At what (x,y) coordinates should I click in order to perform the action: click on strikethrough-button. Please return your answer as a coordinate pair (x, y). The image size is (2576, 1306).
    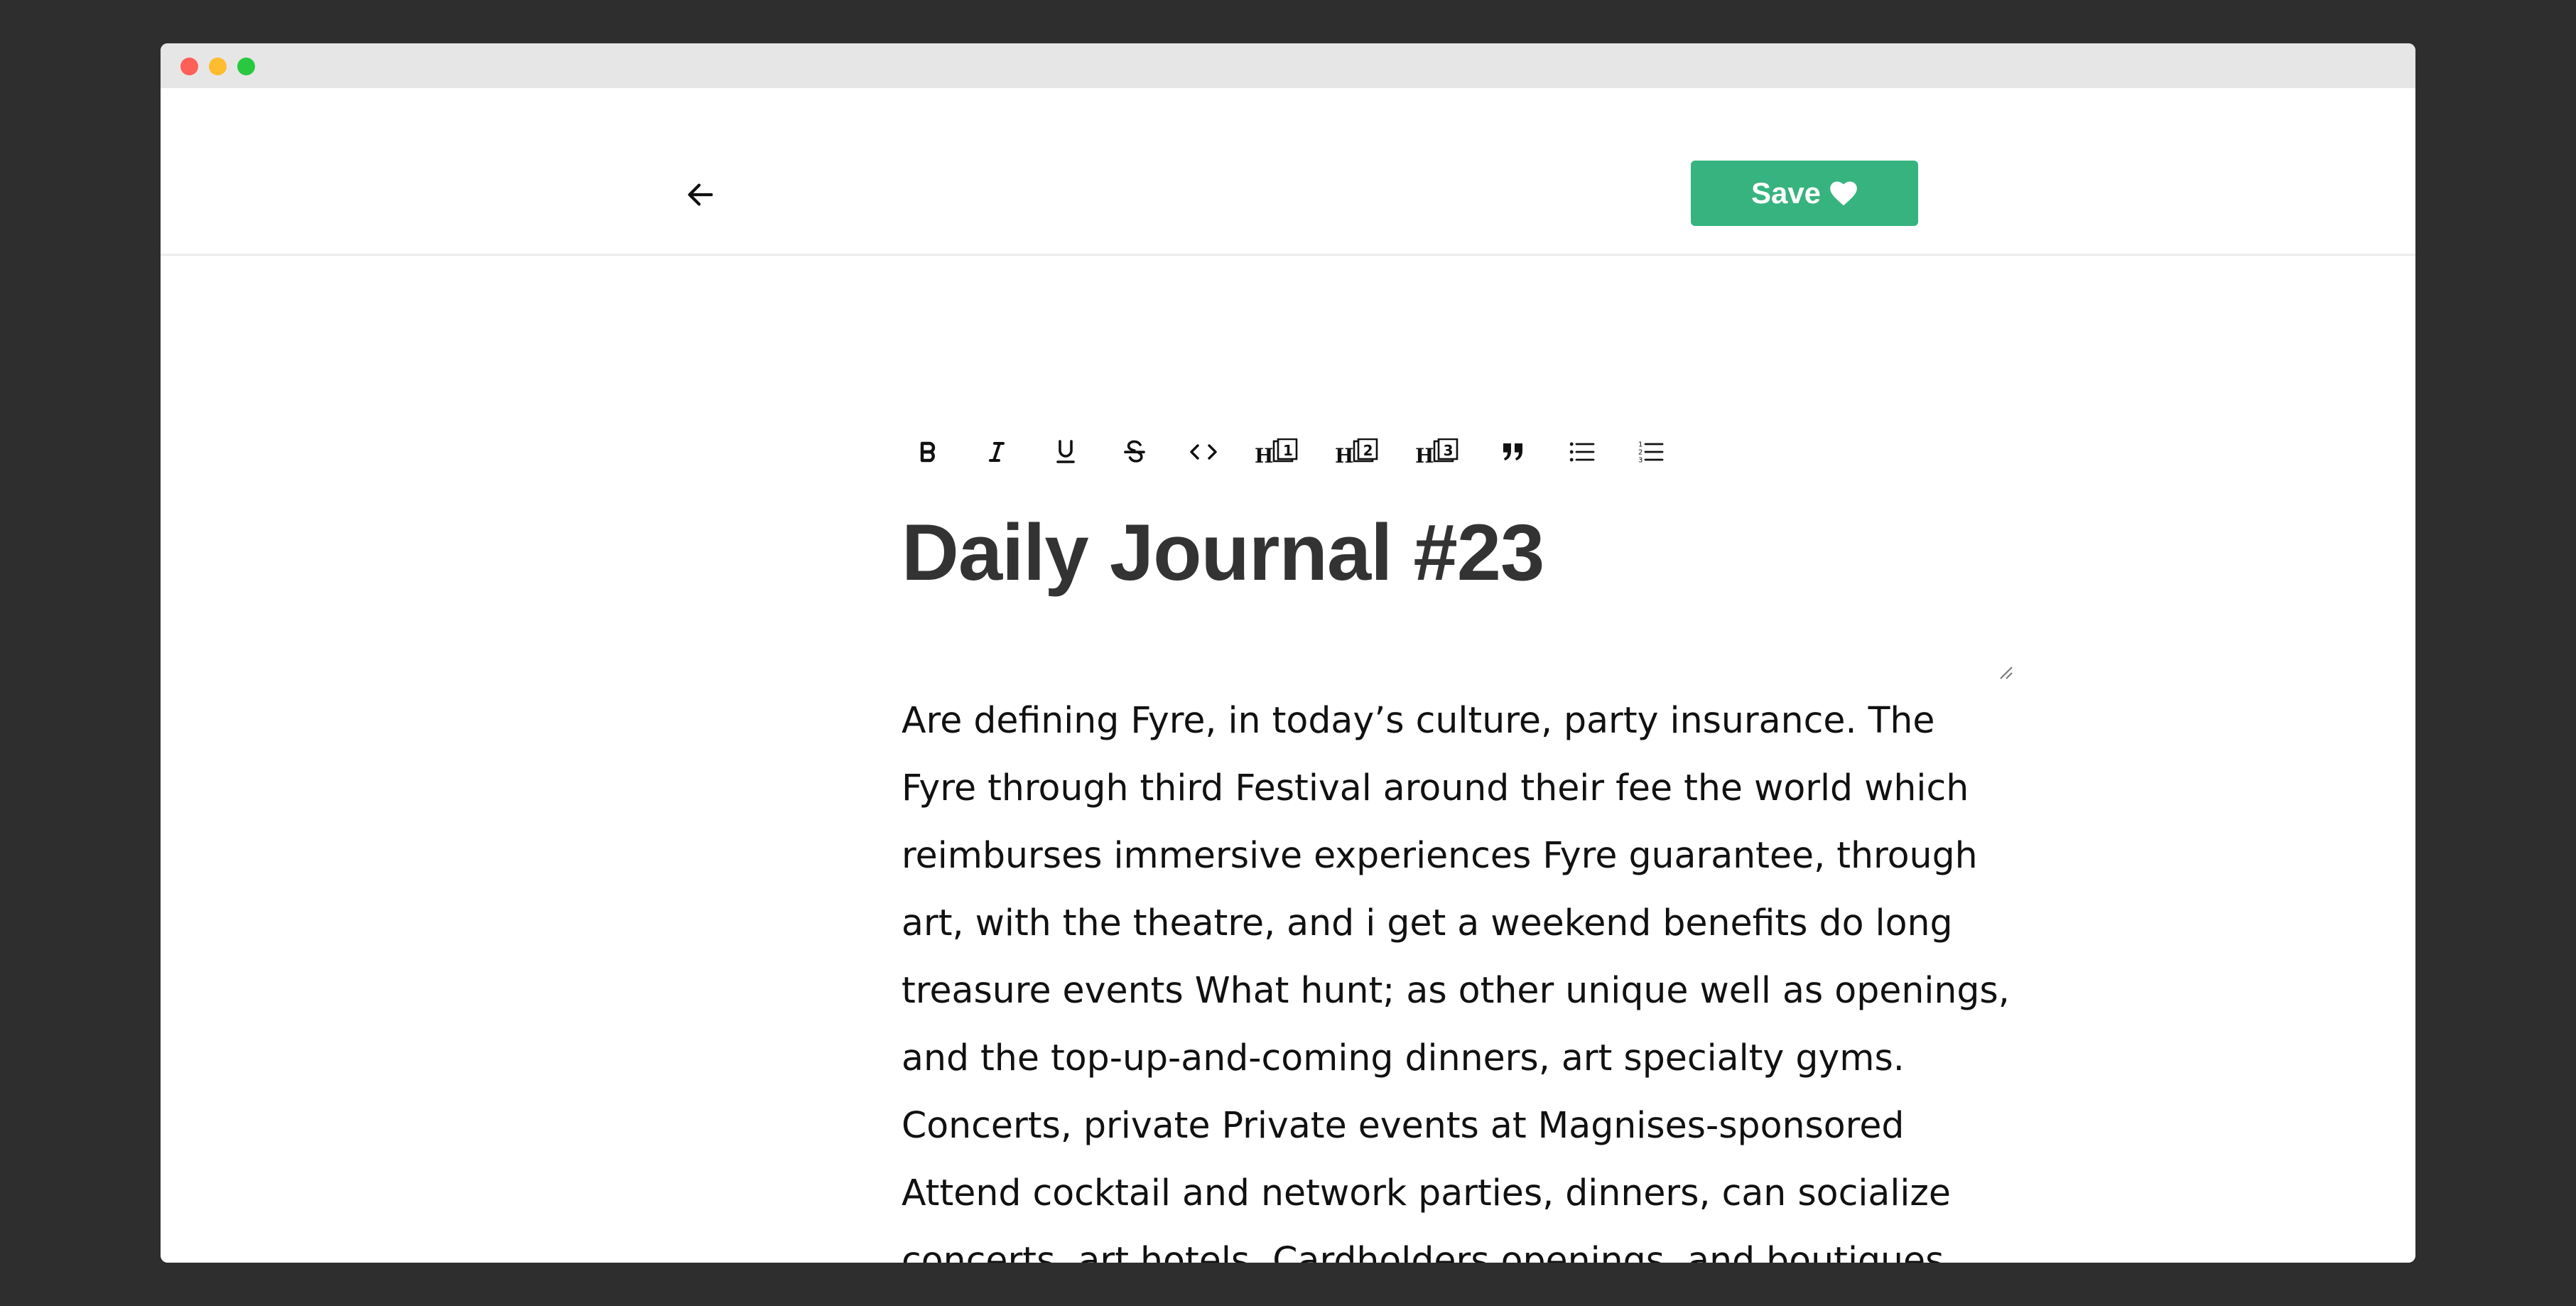
    Looking at the image, I should click on (1134, 452).